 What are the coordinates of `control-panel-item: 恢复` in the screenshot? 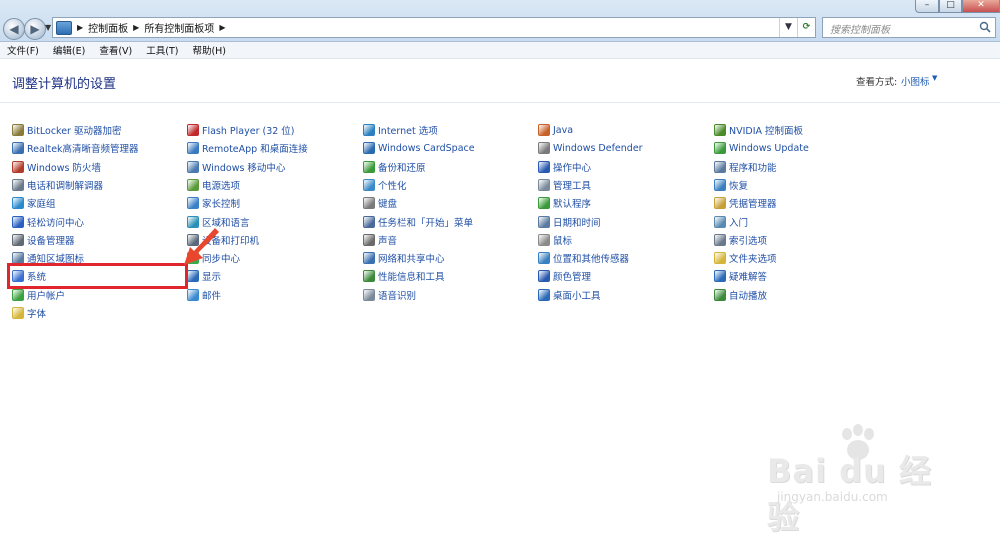 It's located at (731, 185).